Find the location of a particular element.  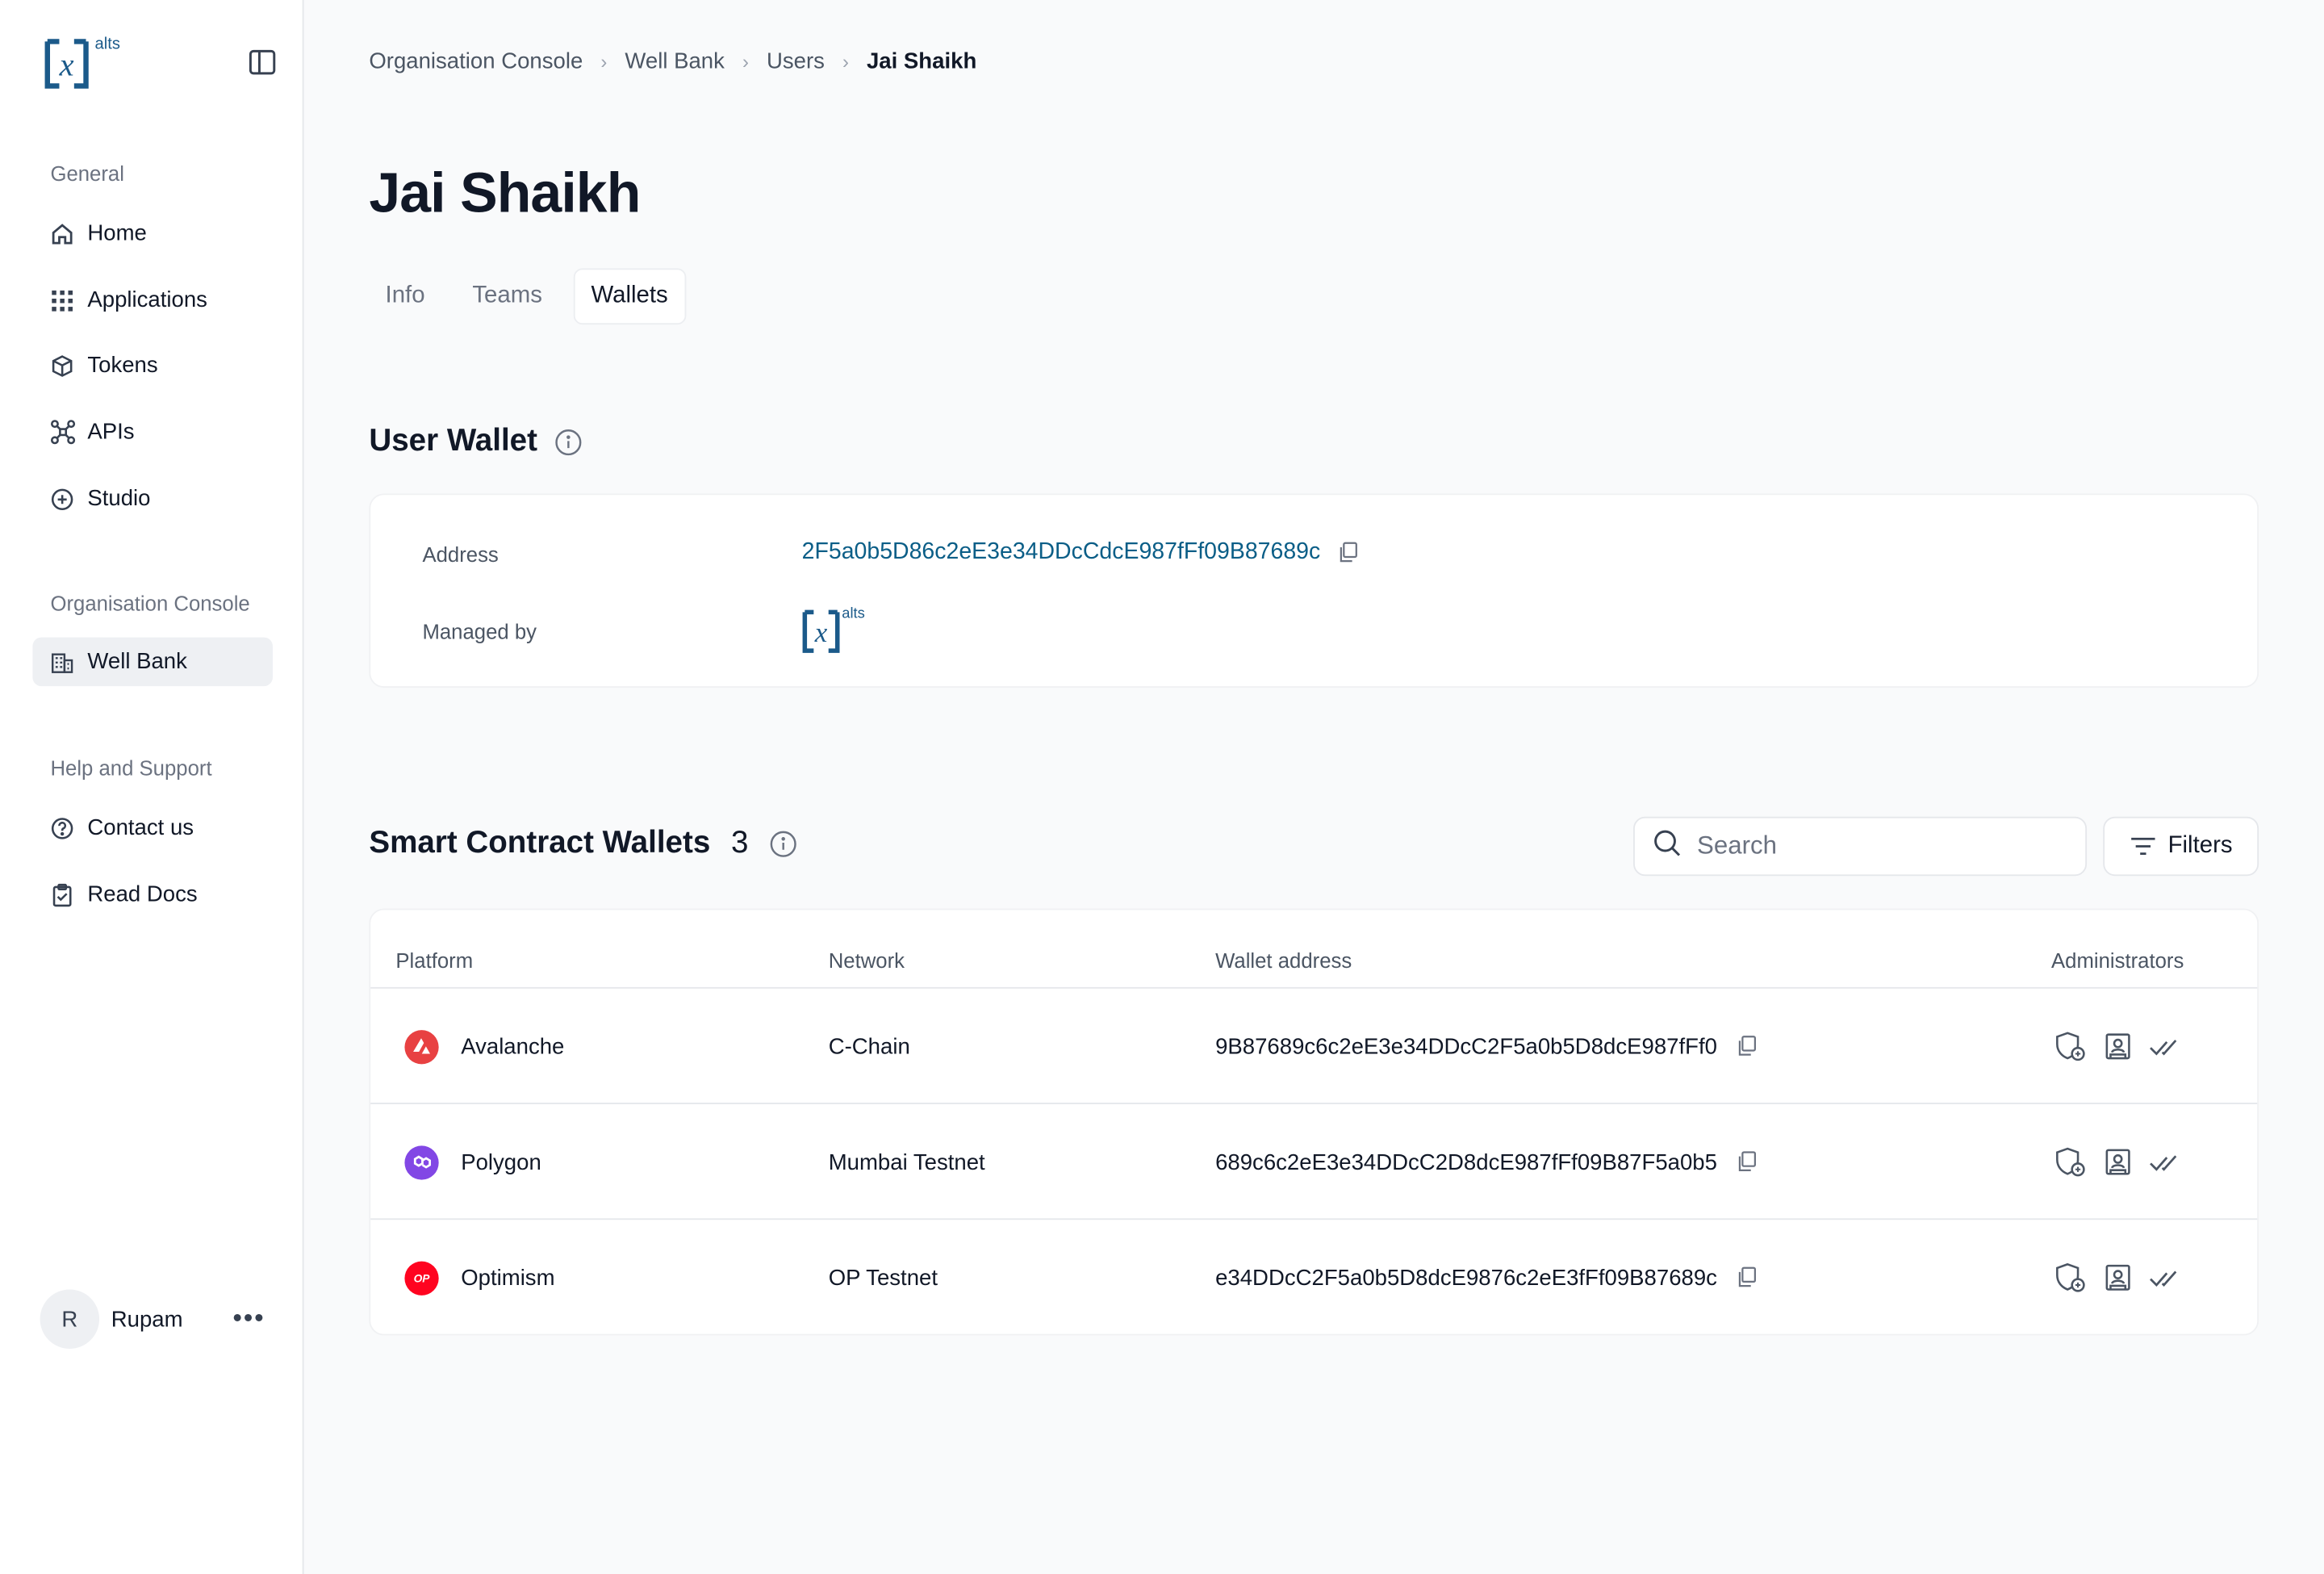

managed-by-logo: x alts is located at coordinates (839, 629).